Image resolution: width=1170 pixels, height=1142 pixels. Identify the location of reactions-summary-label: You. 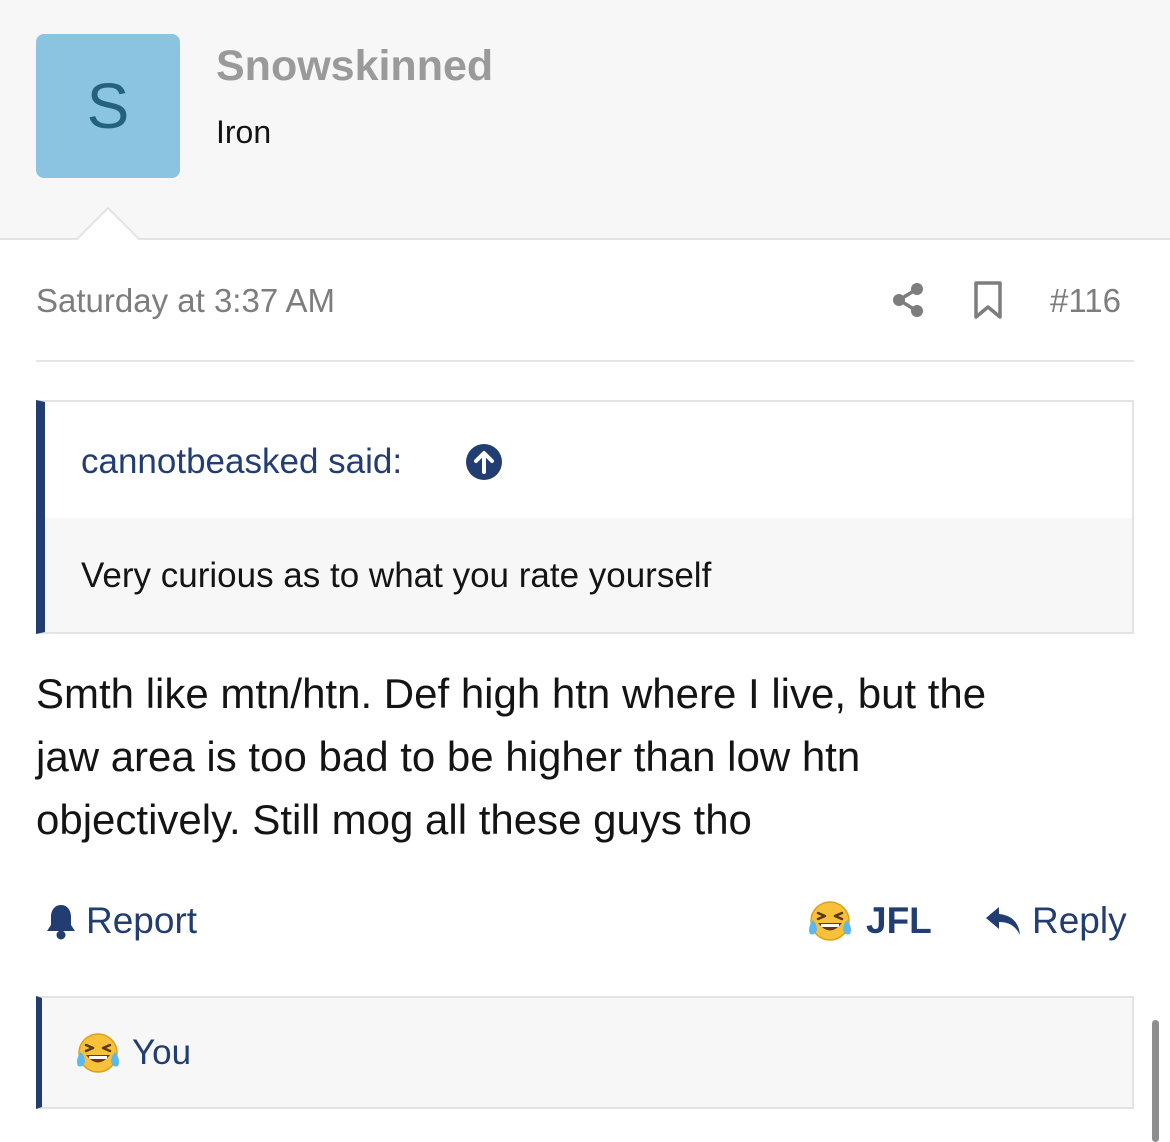
(162, 1052).